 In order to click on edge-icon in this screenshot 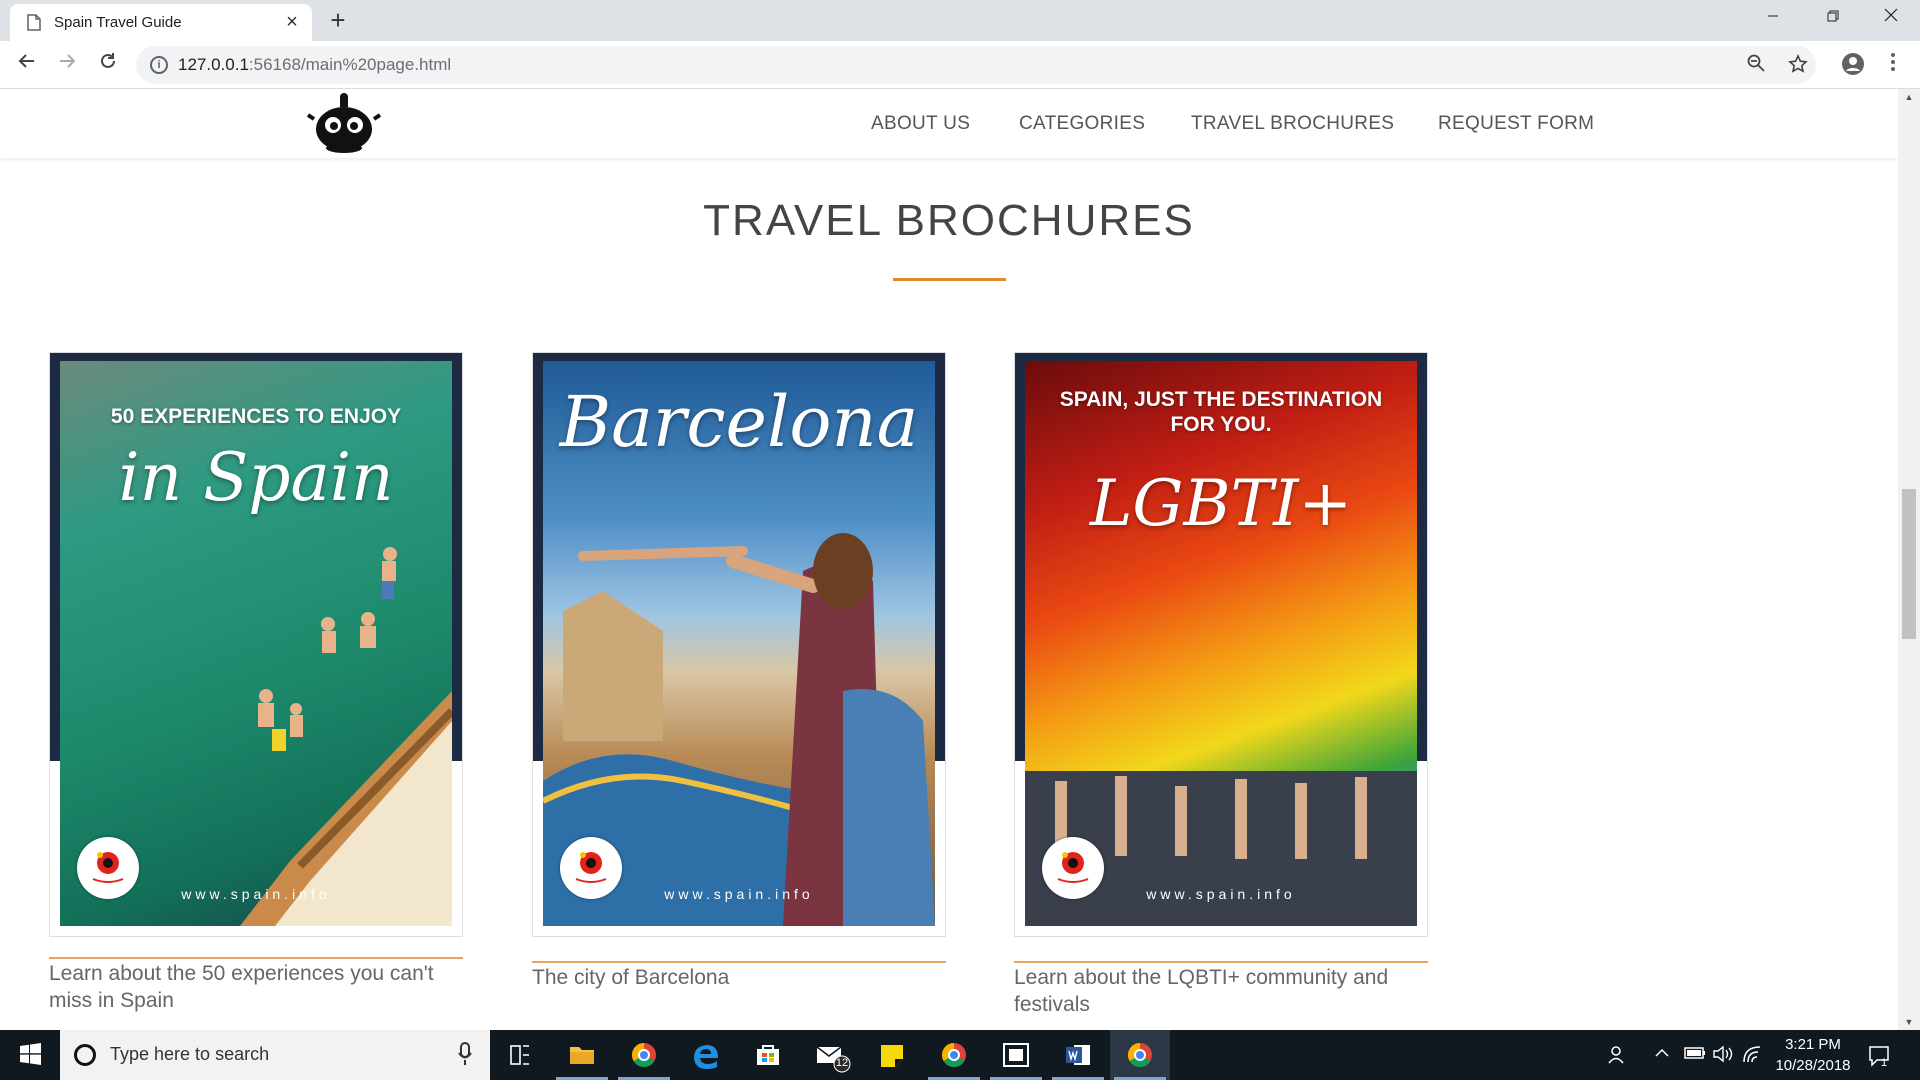, I will do `click(706, 1057)`.